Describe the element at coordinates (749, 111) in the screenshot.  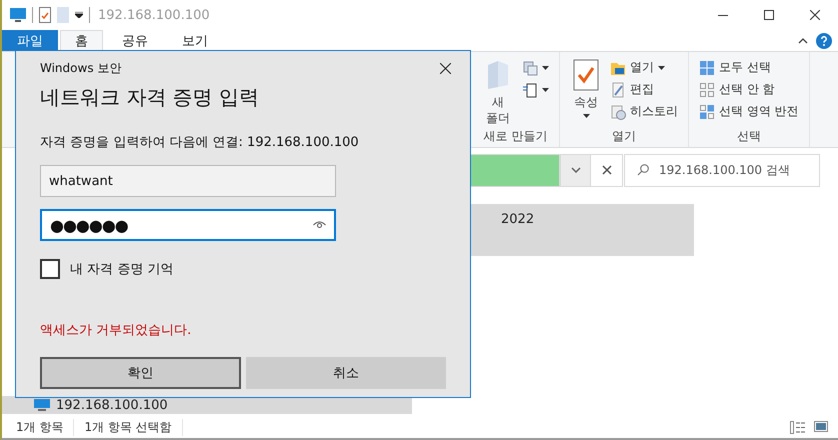
I see `ribbon-button: 선택 영역 반전` at that location.